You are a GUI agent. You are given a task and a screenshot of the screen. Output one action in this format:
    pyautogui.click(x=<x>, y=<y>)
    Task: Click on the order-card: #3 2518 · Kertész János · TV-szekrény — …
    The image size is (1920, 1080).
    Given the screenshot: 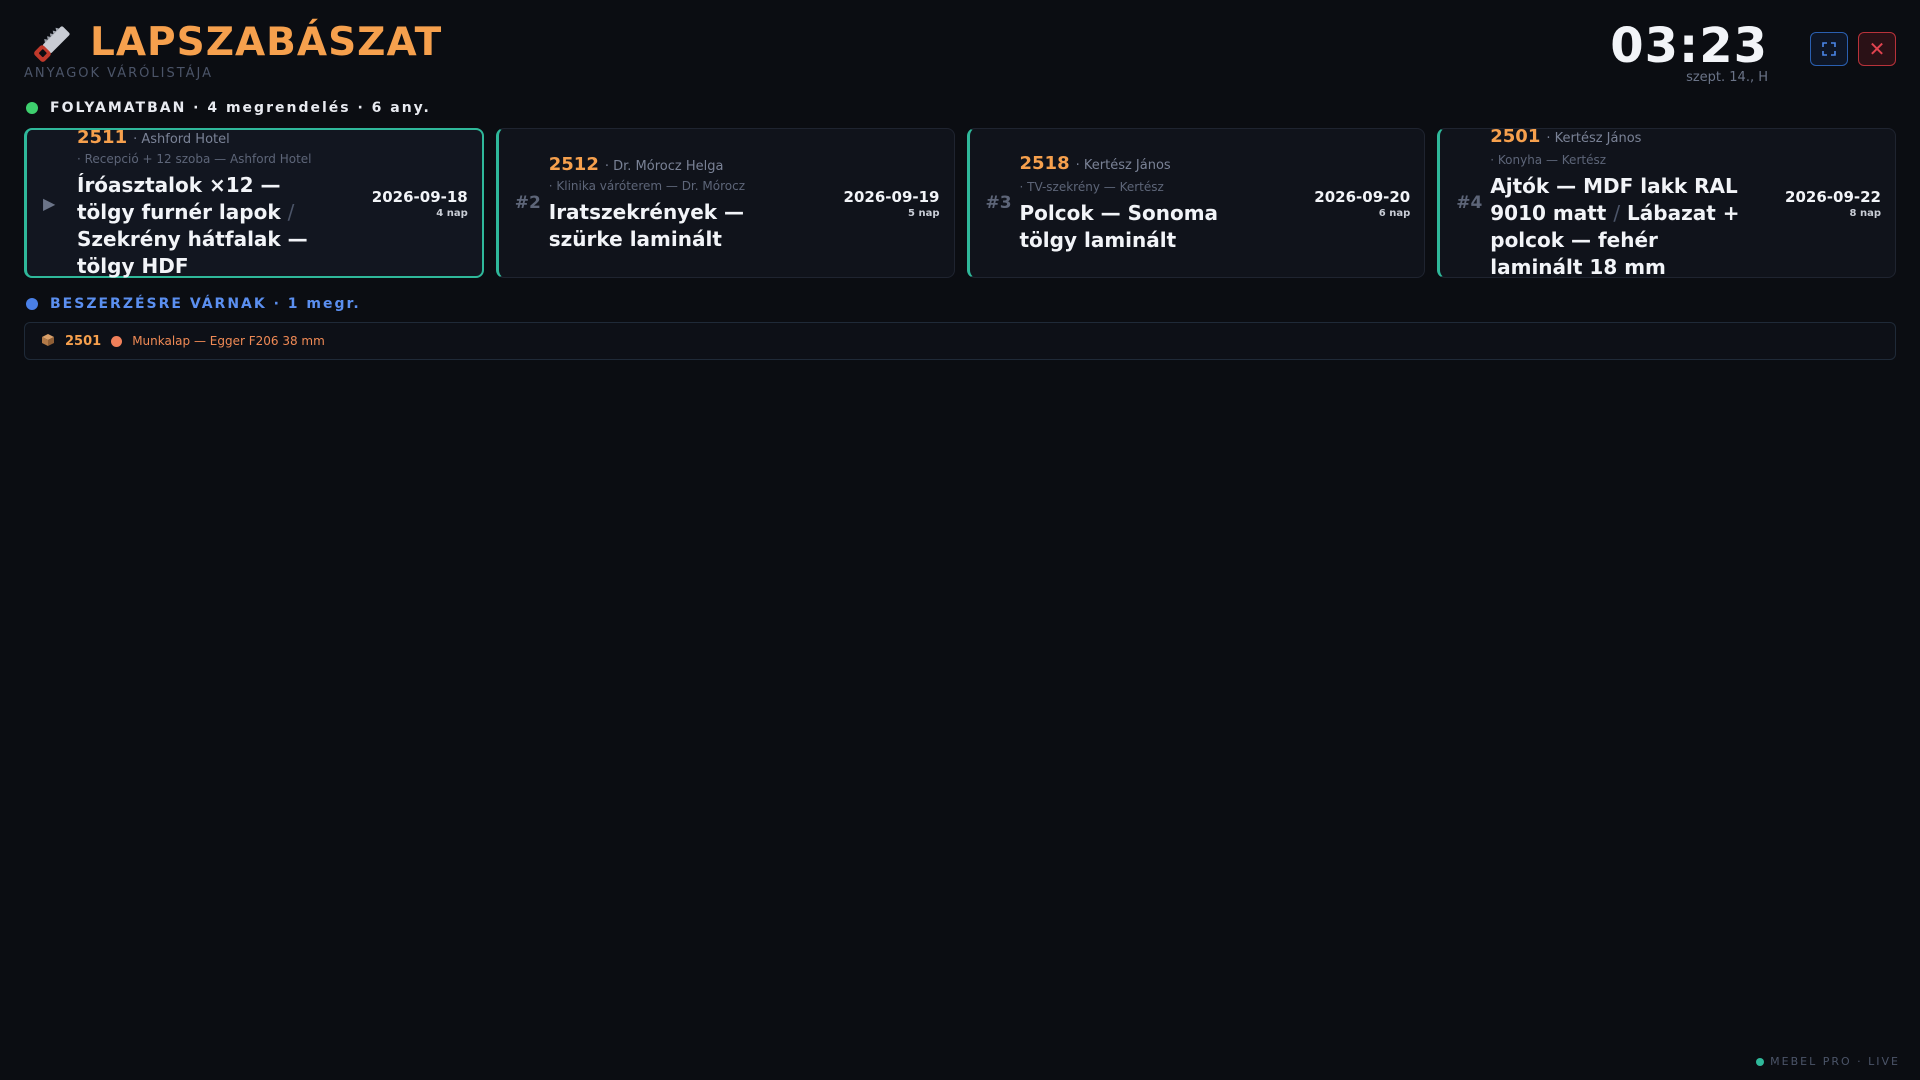 What is the action you would take?
    pyautogui.click(x=1196, y=203)
    